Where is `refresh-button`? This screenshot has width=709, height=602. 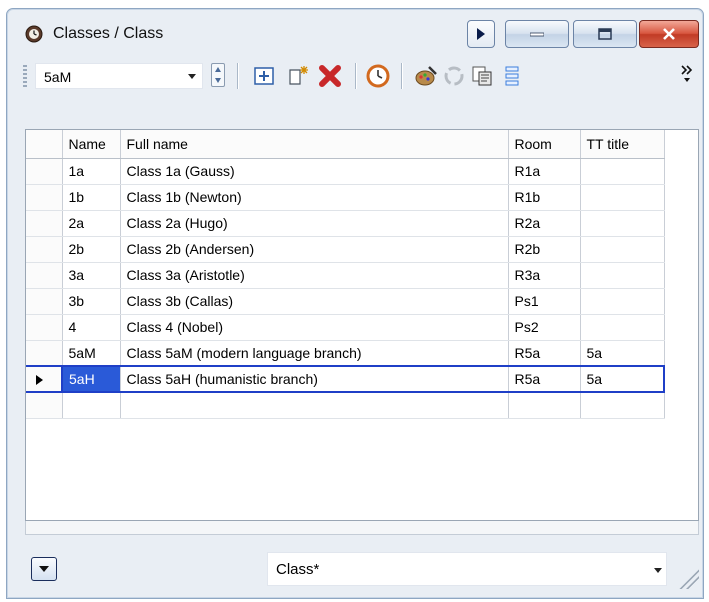 refresh-button is located at coordinates (454, 76).